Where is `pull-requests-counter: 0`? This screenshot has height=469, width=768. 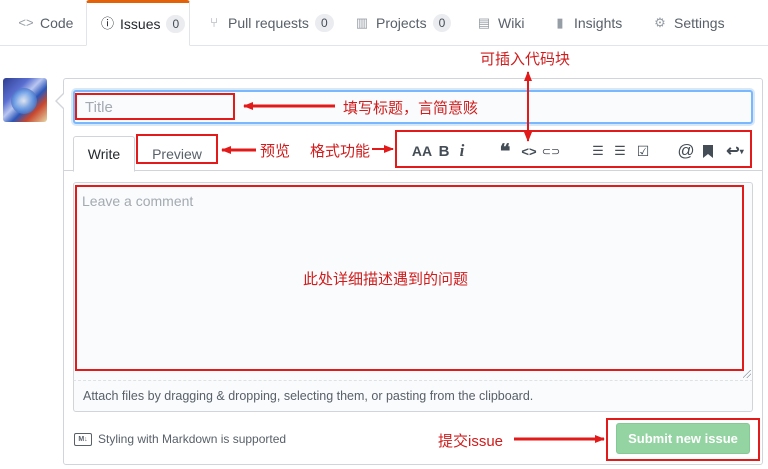 pull-requests-counter: 0 is located at coordinates (324, 22).